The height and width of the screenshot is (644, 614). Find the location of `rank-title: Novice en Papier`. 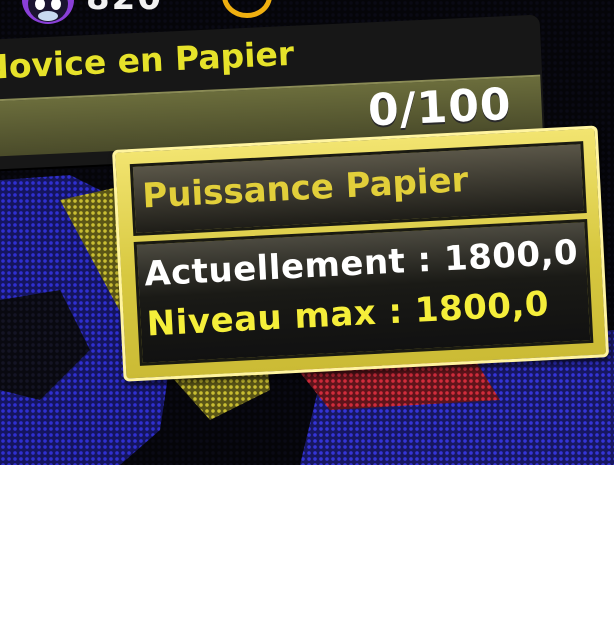

rank-title: Novice en Papier is located at coordinates (147, 60).